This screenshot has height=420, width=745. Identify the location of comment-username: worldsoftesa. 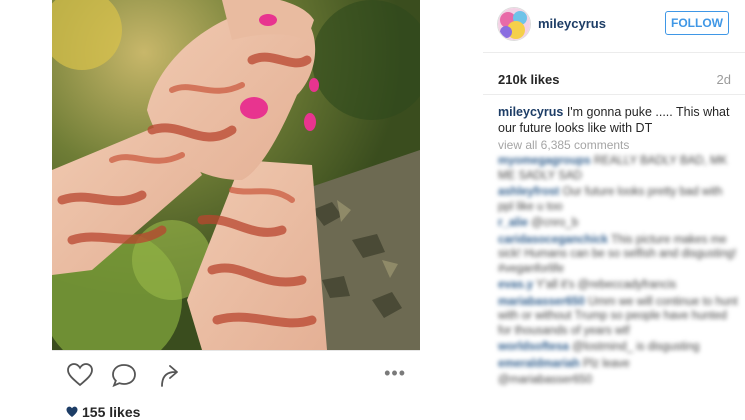
(533, 347).